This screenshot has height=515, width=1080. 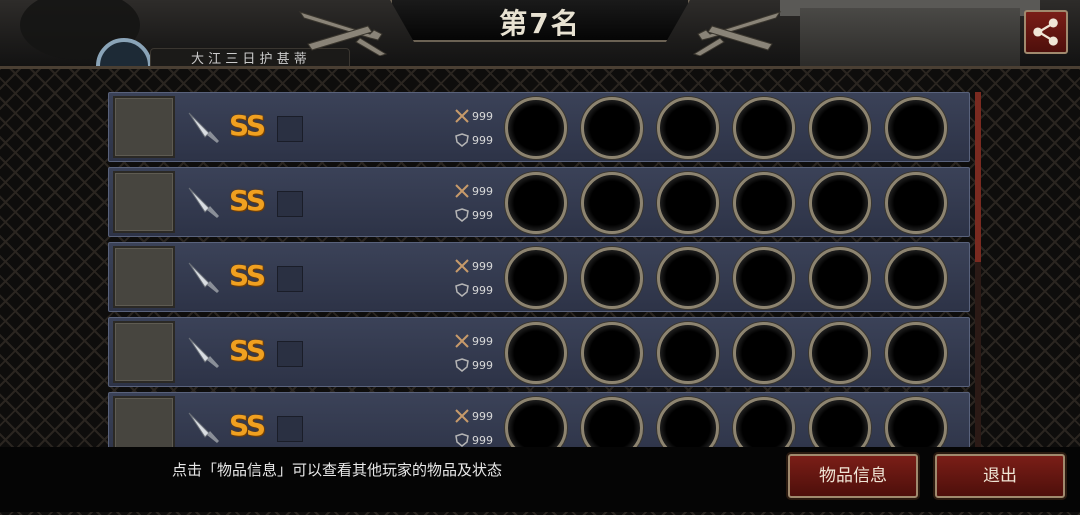 I want to click on title-banner: 第7名, so click(x=540, y=30).